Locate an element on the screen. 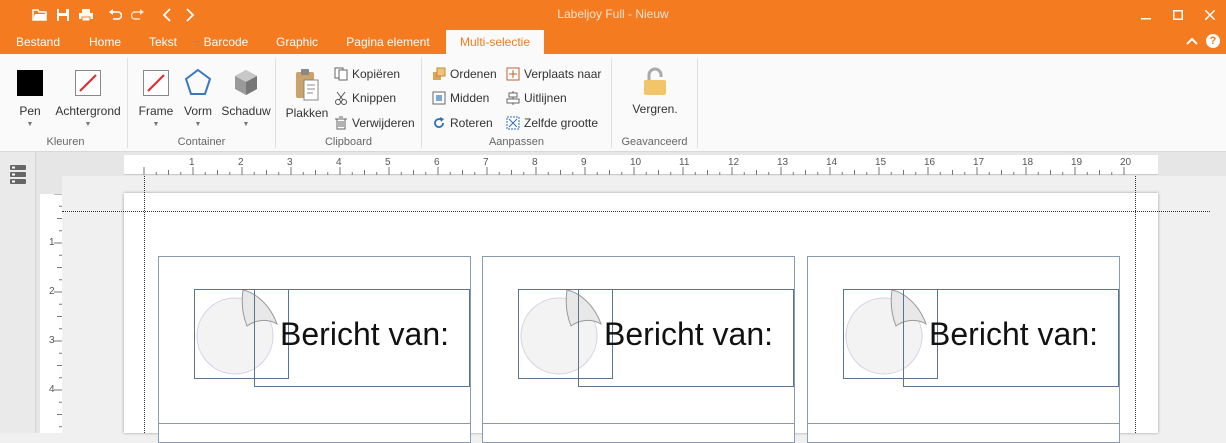 The width and height of the screenshot is (1226, 443). label-1: Bericht van: is located at coordinates (314, 340).